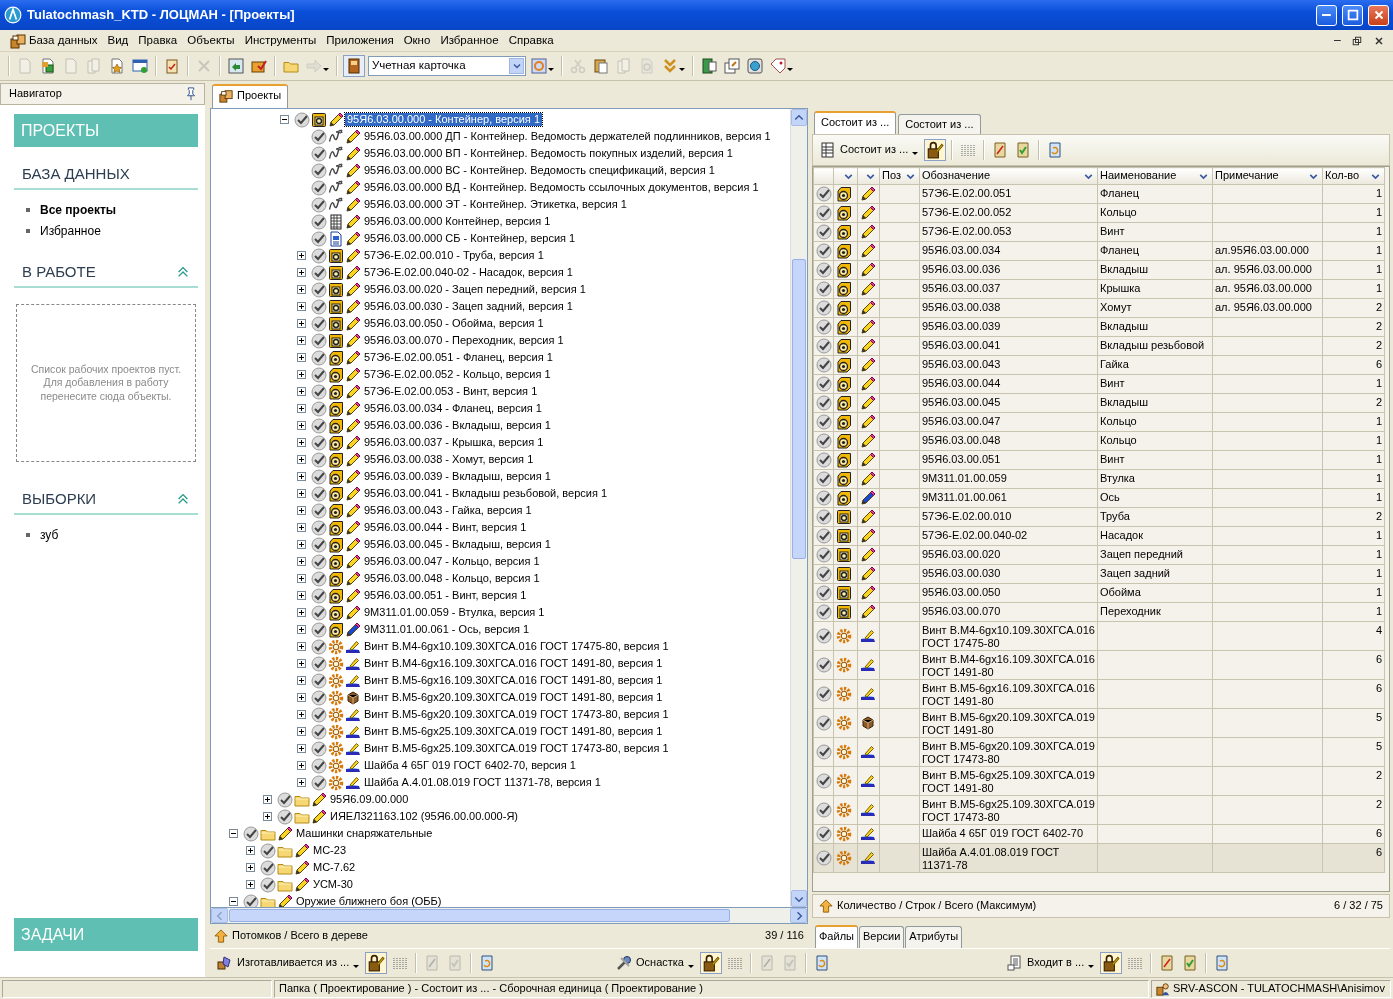  What do you see at coordinates (369, 900) in the screenshot?
I see `tree-node-label: Оружие ближнего боя (ОББ)` at bounding box center [369, 900].